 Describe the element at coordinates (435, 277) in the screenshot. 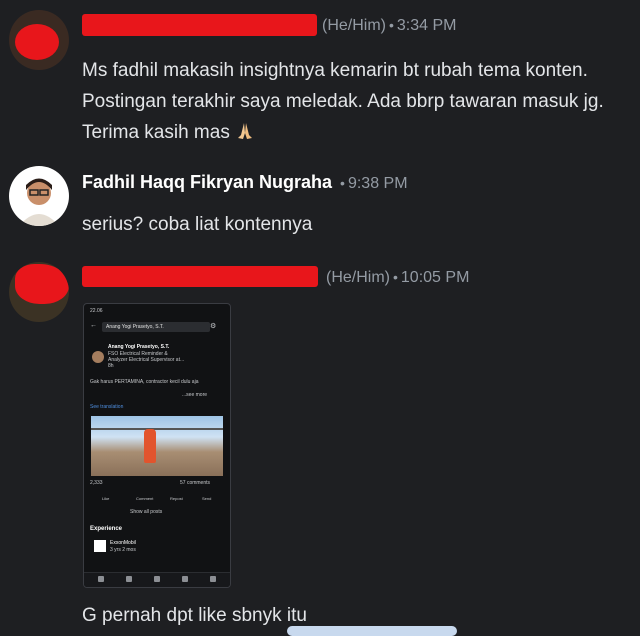

I see `timestamp: 10:05 PM` at that location.